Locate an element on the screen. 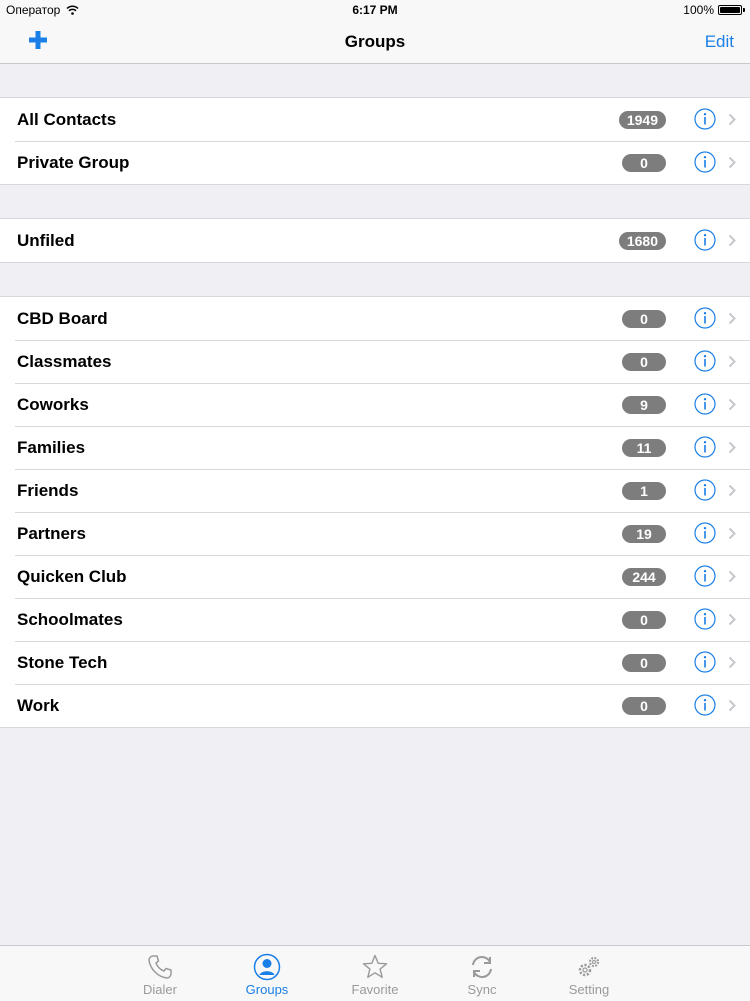  battery-percent: 100% is located at coordinates (698, 10).